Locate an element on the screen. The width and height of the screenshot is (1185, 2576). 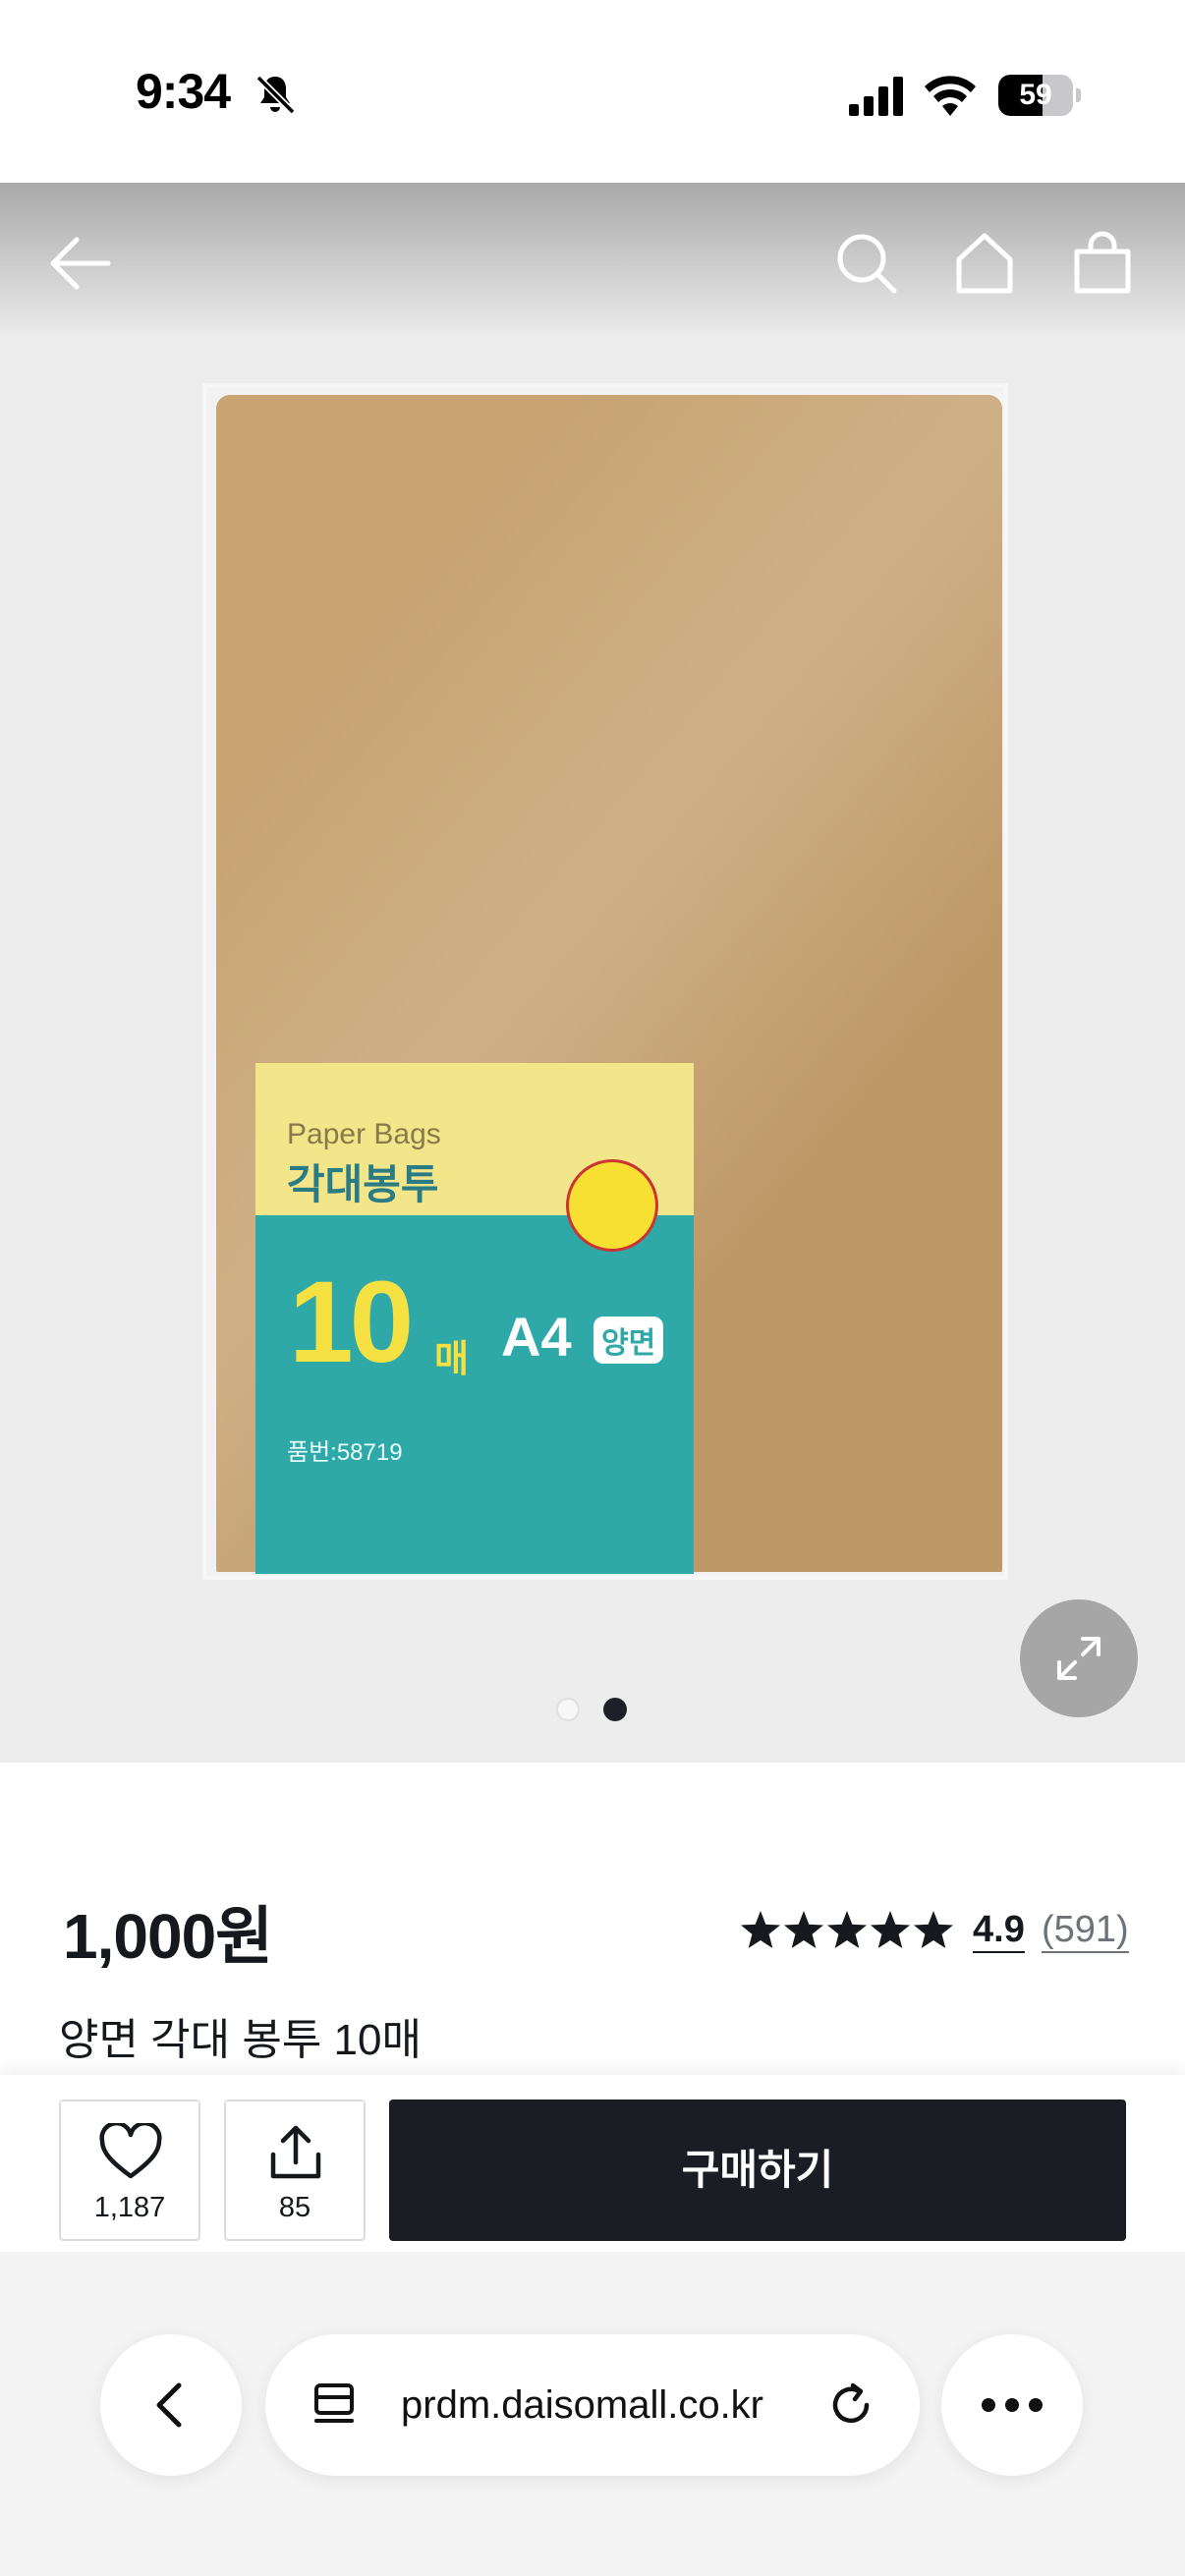
like-button: 1,187 is located at coordinates (130, 2170).